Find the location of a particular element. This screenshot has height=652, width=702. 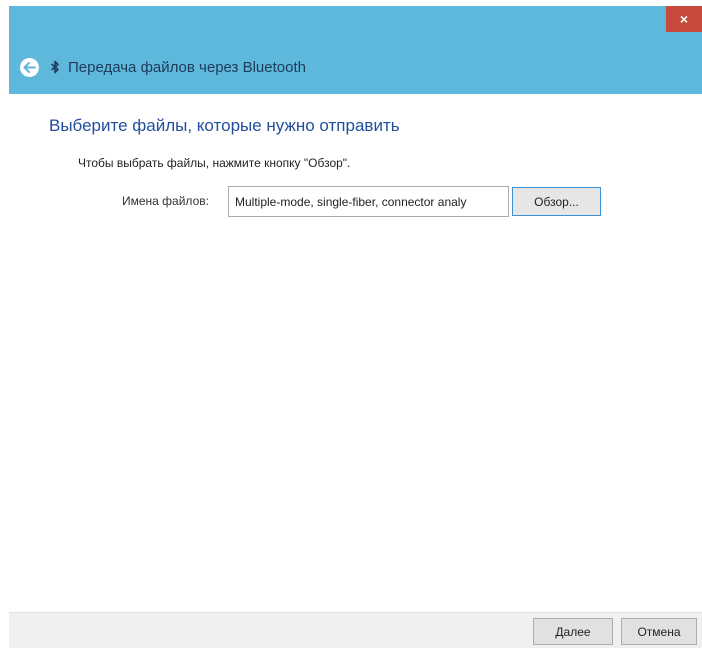

window-title: Передача файлов через Bluetooth is located at coordinates (187, 67).